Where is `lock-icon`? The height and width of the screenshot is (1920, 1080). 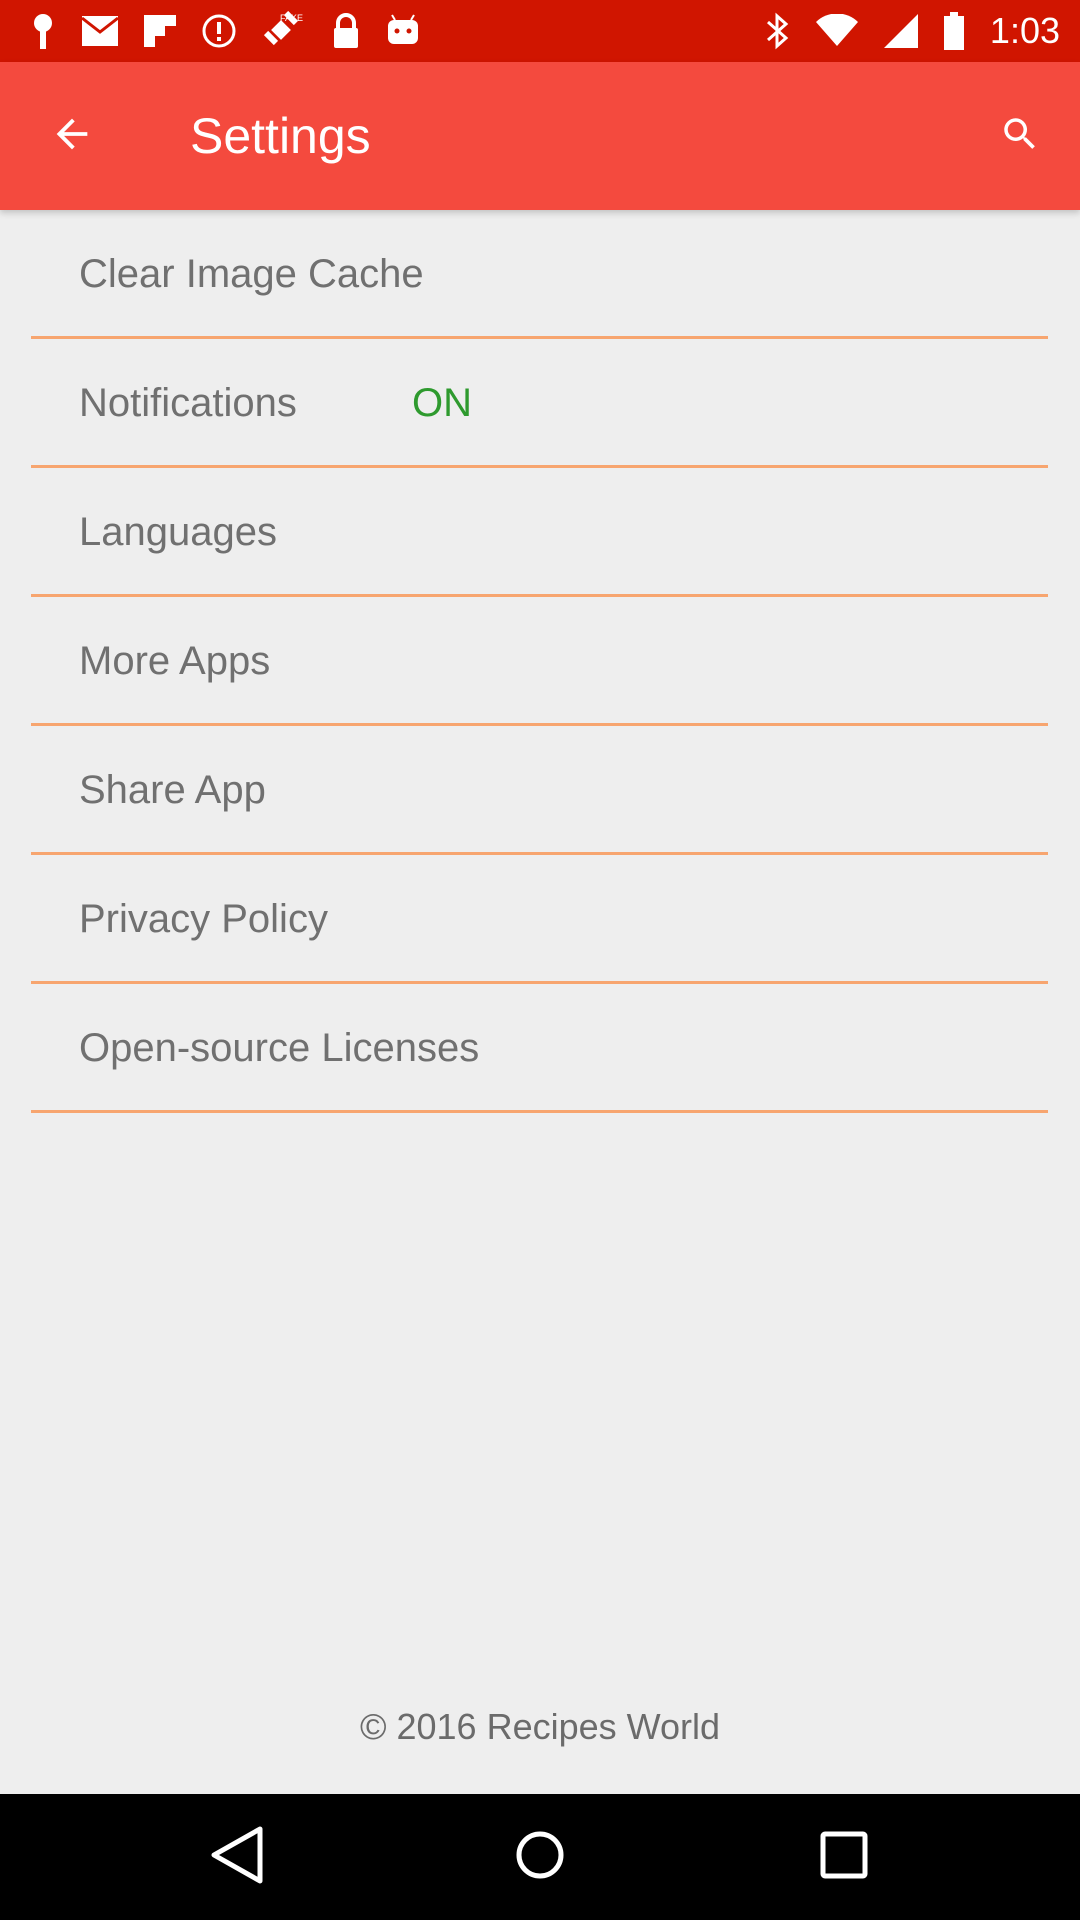 lock-icon is located at coordinates (346, 31).